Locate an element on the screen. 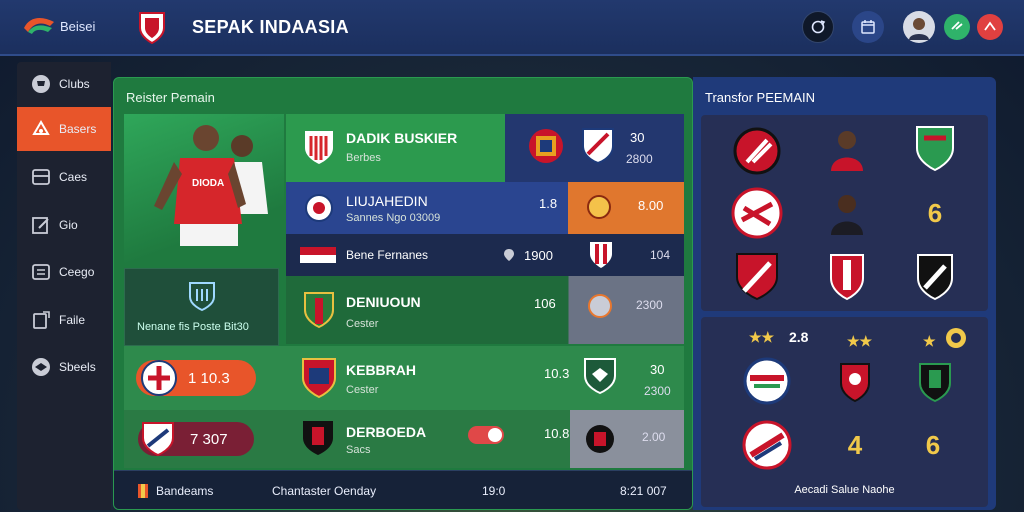 This screenshot has width=1024, height=512. table-row: DENIUOUN Cester 106 2300 is located at coordinates (485, 310).